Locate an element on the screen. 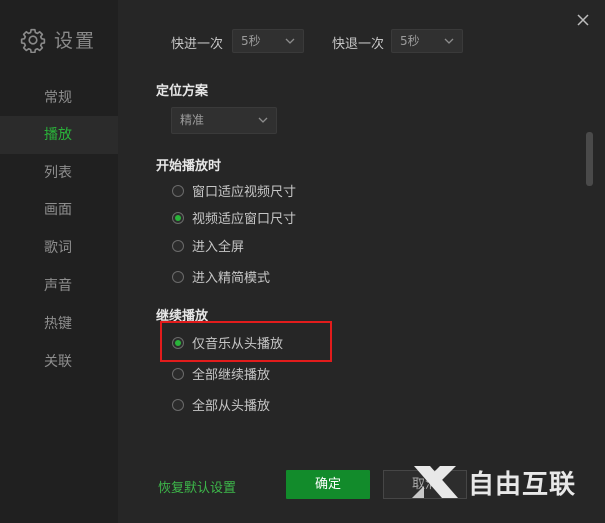 The width and height of the screenshot is (605, 523). backward-value: 5秒 is located at coordinates (410, 41).